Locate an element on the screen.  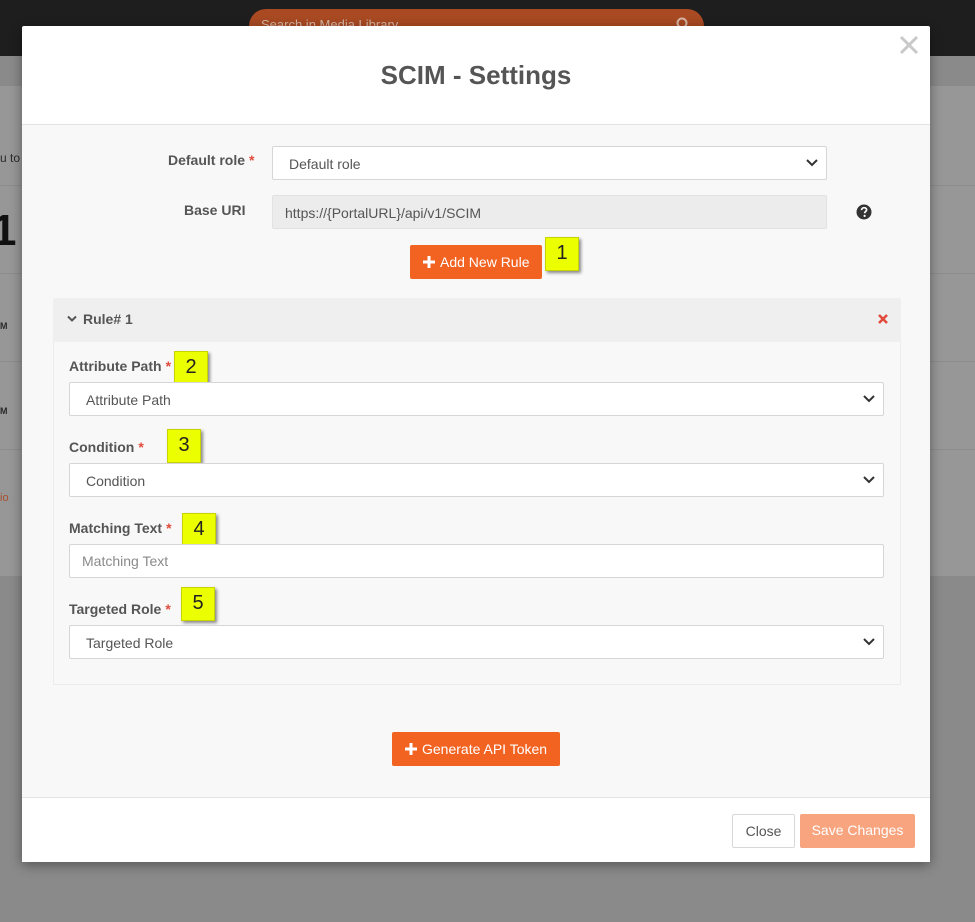
rule-header: Rule# 1 is located at coordinates (477, 320).